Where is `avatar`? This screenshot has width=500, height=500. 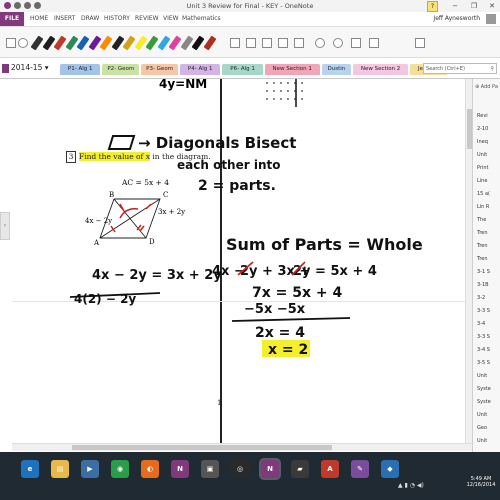
avatar is located at coordinates (491, 19).